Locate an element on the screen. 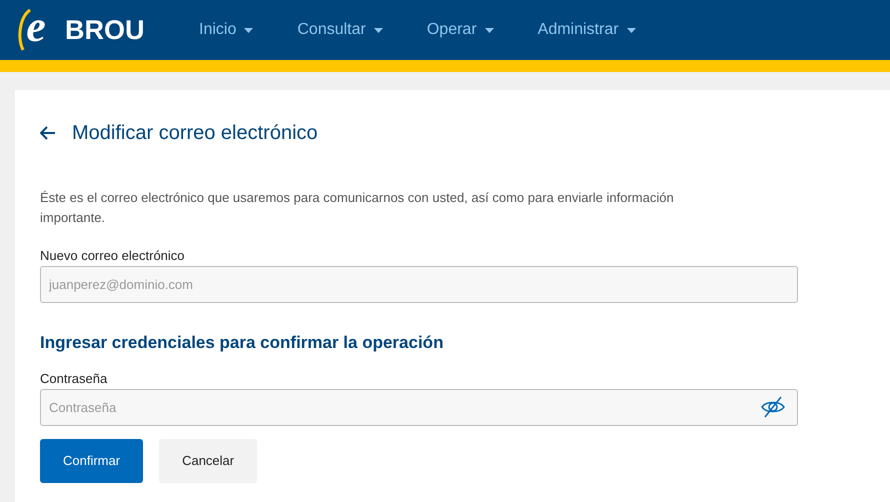  logo-text: BROU is located at coordinates (104, 30).